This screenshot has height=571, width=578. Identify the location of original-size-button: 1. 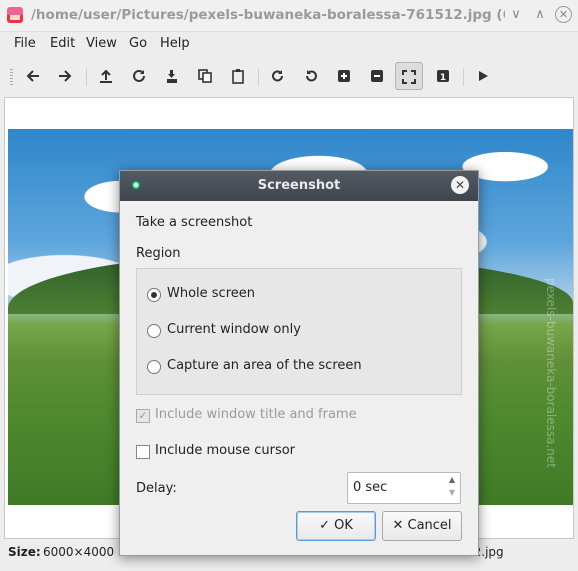
(443, 76).